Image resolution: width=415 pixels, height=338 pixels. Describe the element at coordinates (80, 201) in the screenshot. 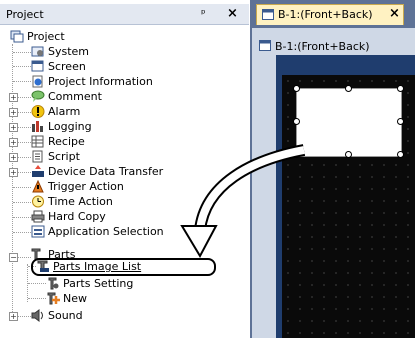

I see `tree-item-label: Time Action` at that location.